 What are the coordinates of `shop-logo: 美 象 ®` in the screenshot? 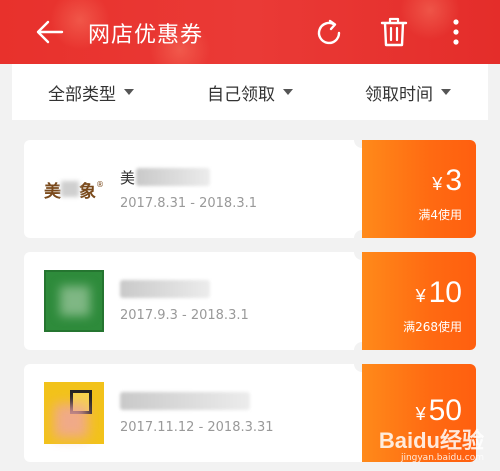 It's located at (74, 189).